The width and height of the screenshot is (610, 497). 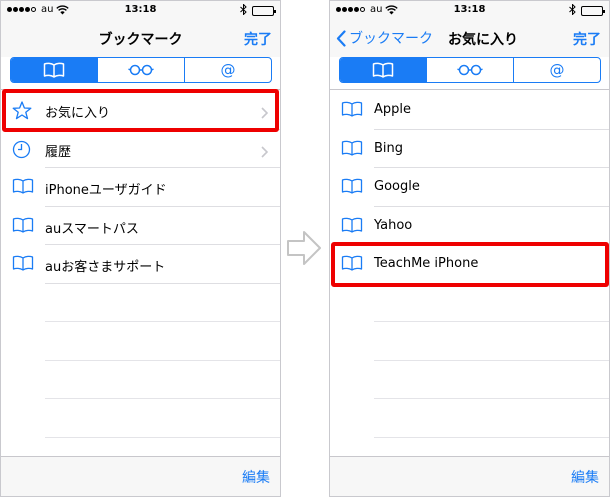 I want to click on navigation-bar: ブックマーク お気に入り 完了, so click(x=469, y=38).